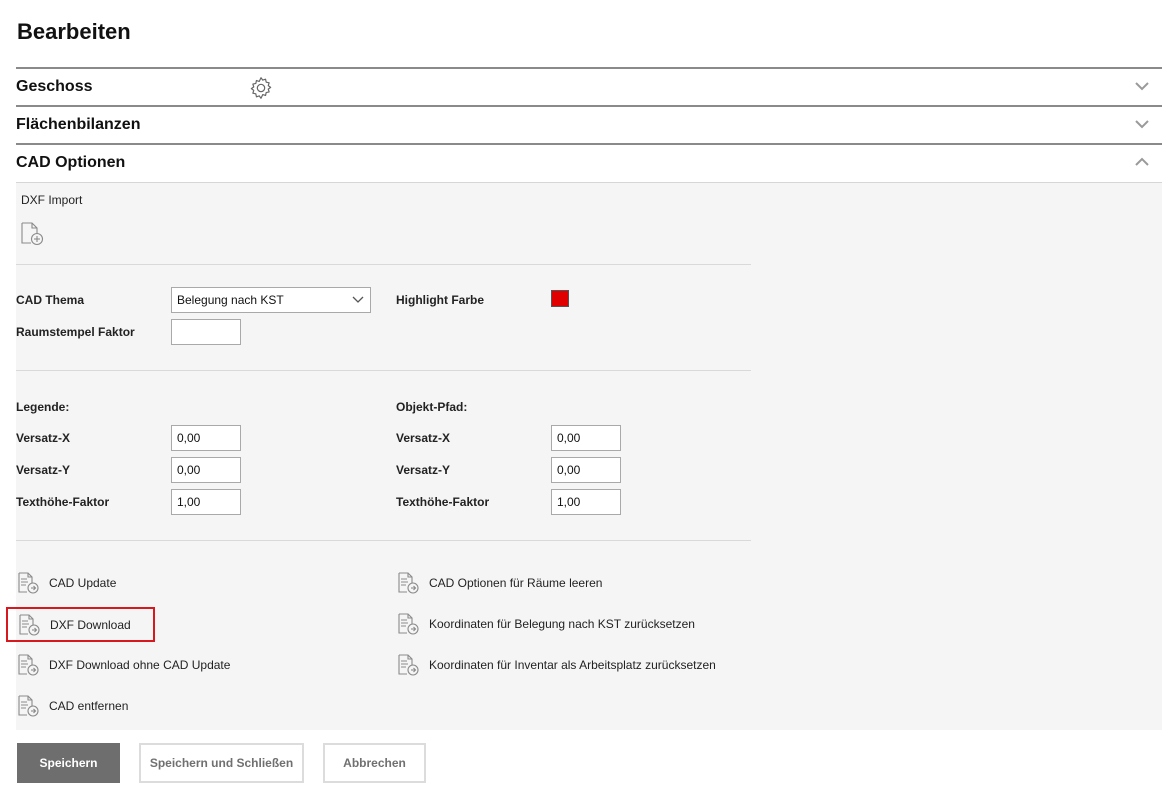  What do you see at coordinates (560, 298) in the screenshot?
I see `highlight-color-swatch` at bounding box center [560, 298].